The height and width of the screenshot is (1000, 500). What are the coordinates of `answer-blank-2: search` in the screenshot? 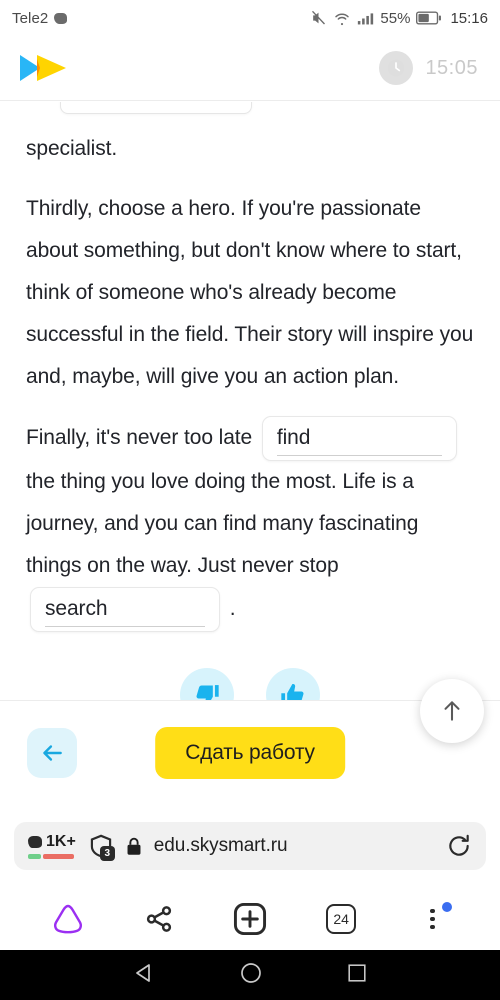 It's located at (125, 609).